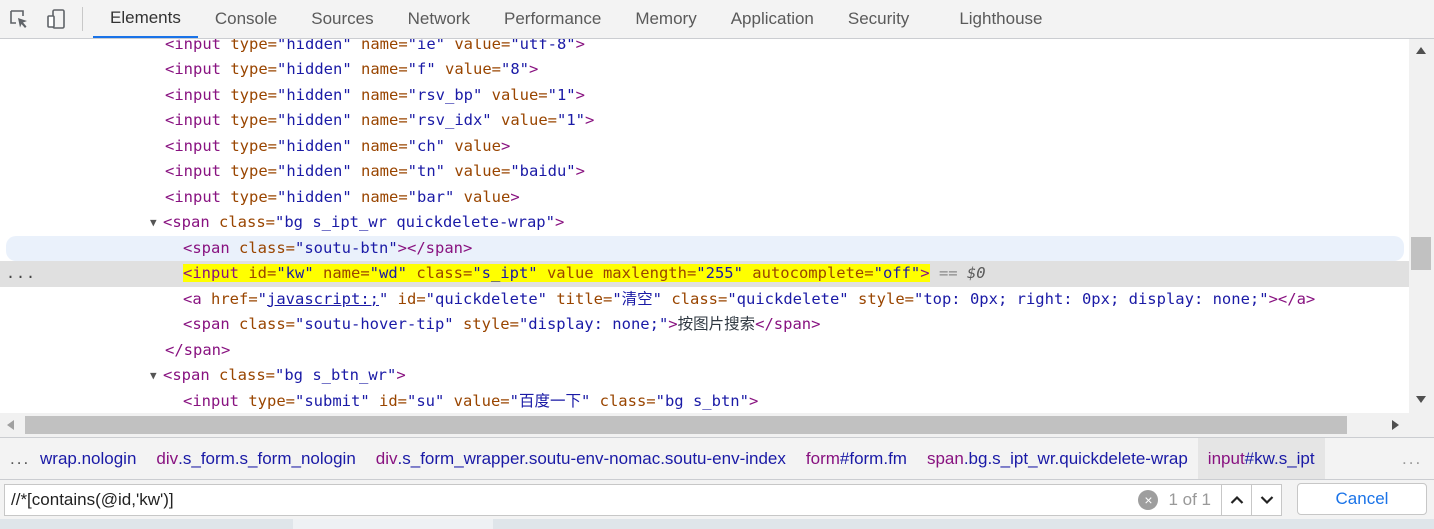  What do you see at coordinates (1000, 19) in the screenshot?
I see `tab-lighthouse: Lighthouse` at bounding box center [1000, 19].